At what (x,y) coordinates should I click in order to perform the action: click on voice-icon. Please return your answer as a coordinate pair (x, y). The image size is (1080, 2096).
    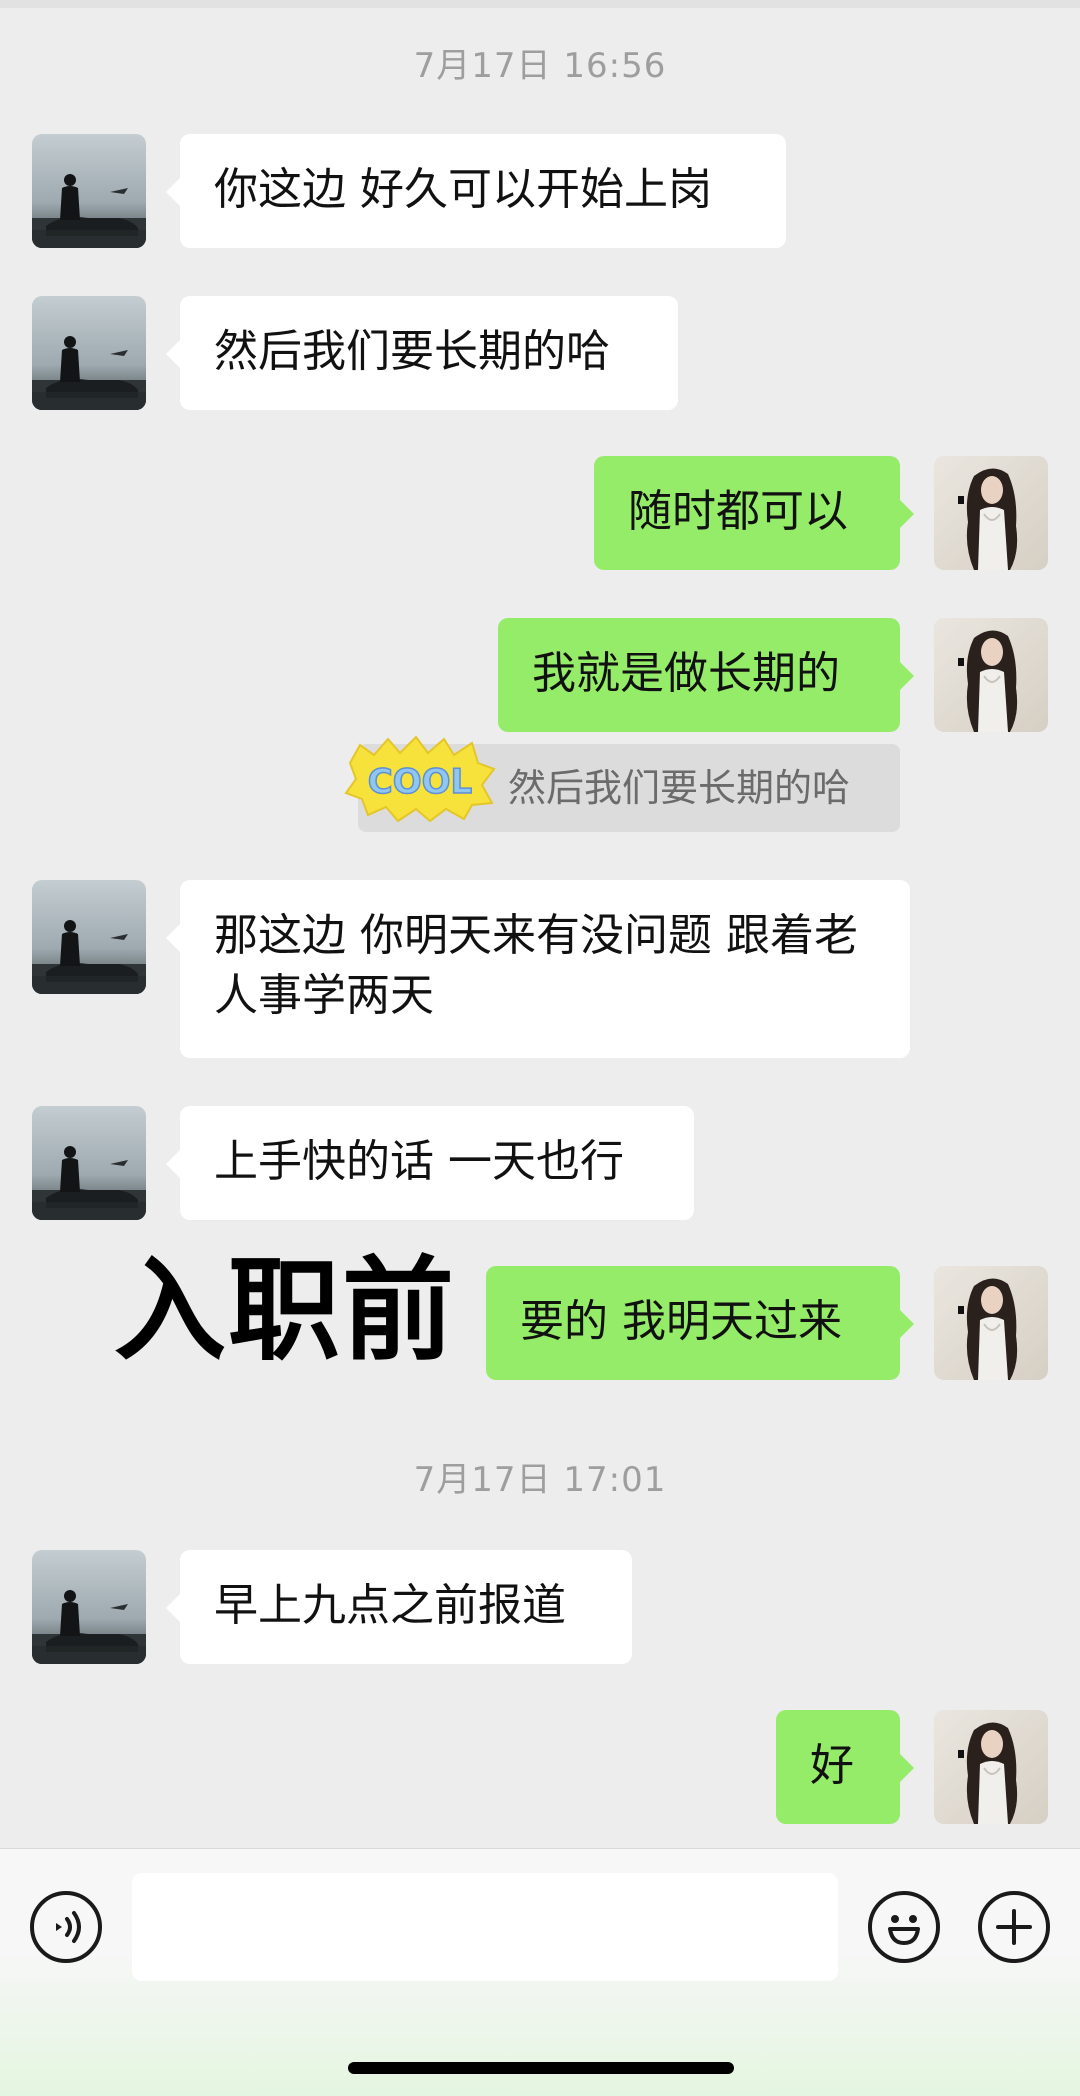
    Looking at the image, I should click on (68, 1927).